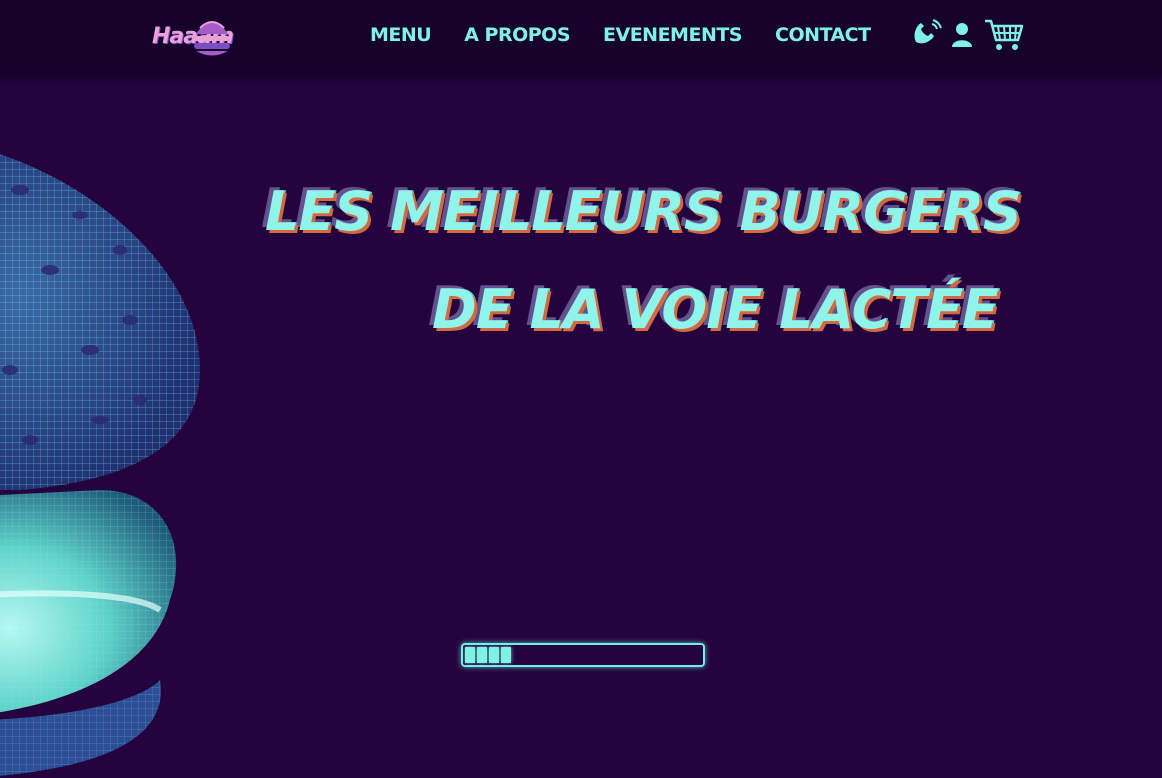  What do you see at coordinates (193, 35) in the screenshot?
I see `logo: Haaam` at bounding box center [193, 35].